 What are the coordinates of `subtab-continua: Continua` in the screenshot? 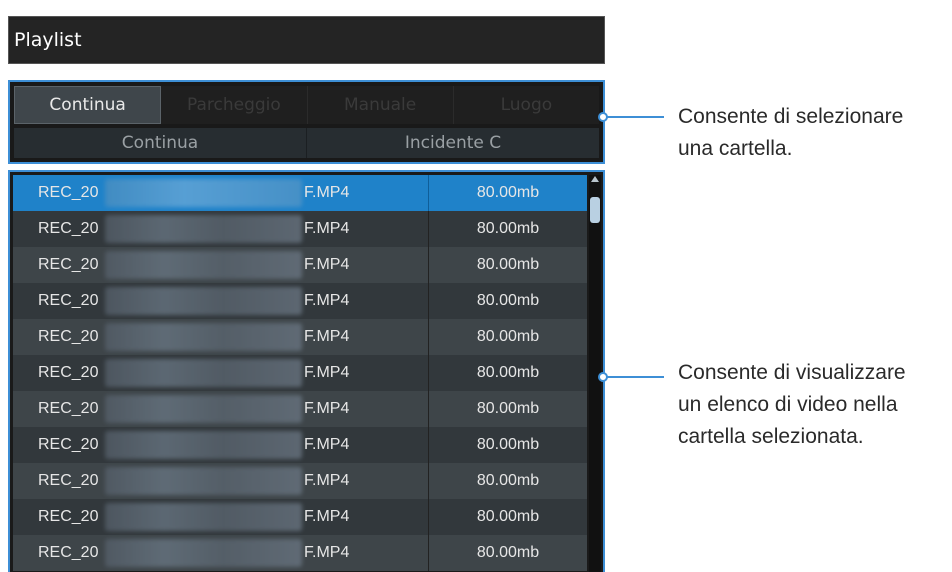 It's located at (160, 143).